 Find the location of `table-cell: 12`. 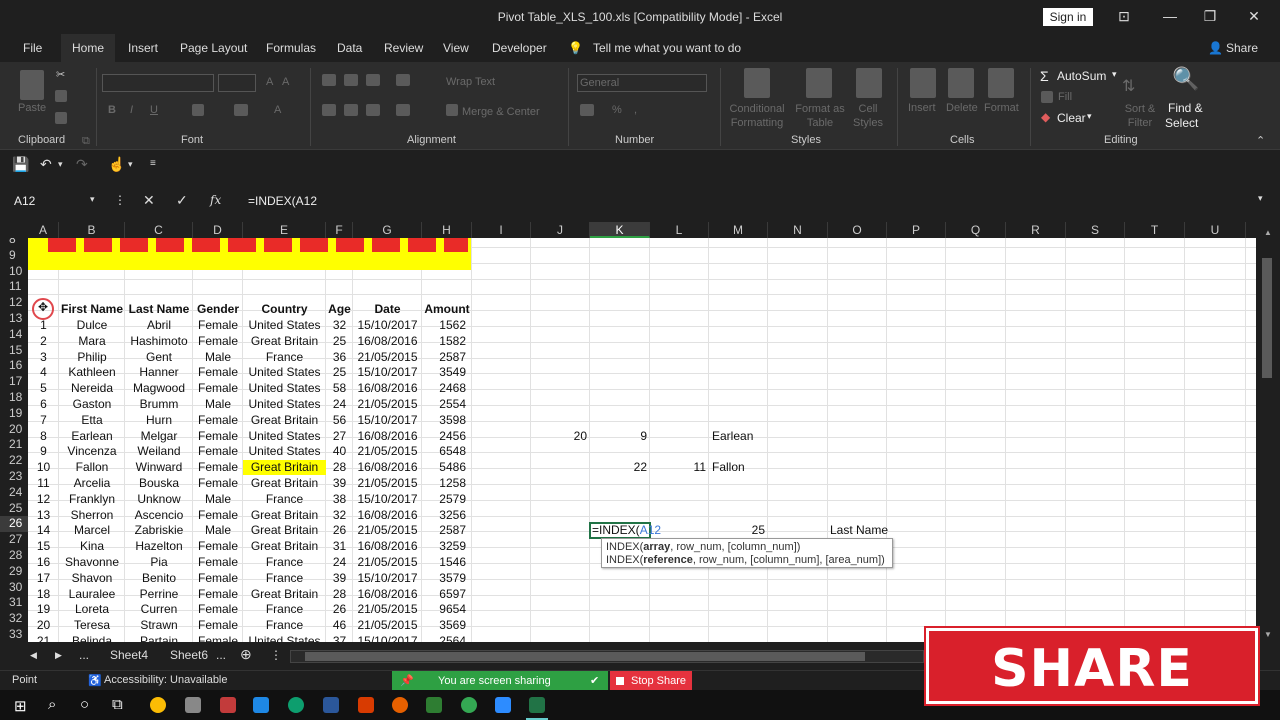

table-cell: 12 is located at coordinates (43, 499).